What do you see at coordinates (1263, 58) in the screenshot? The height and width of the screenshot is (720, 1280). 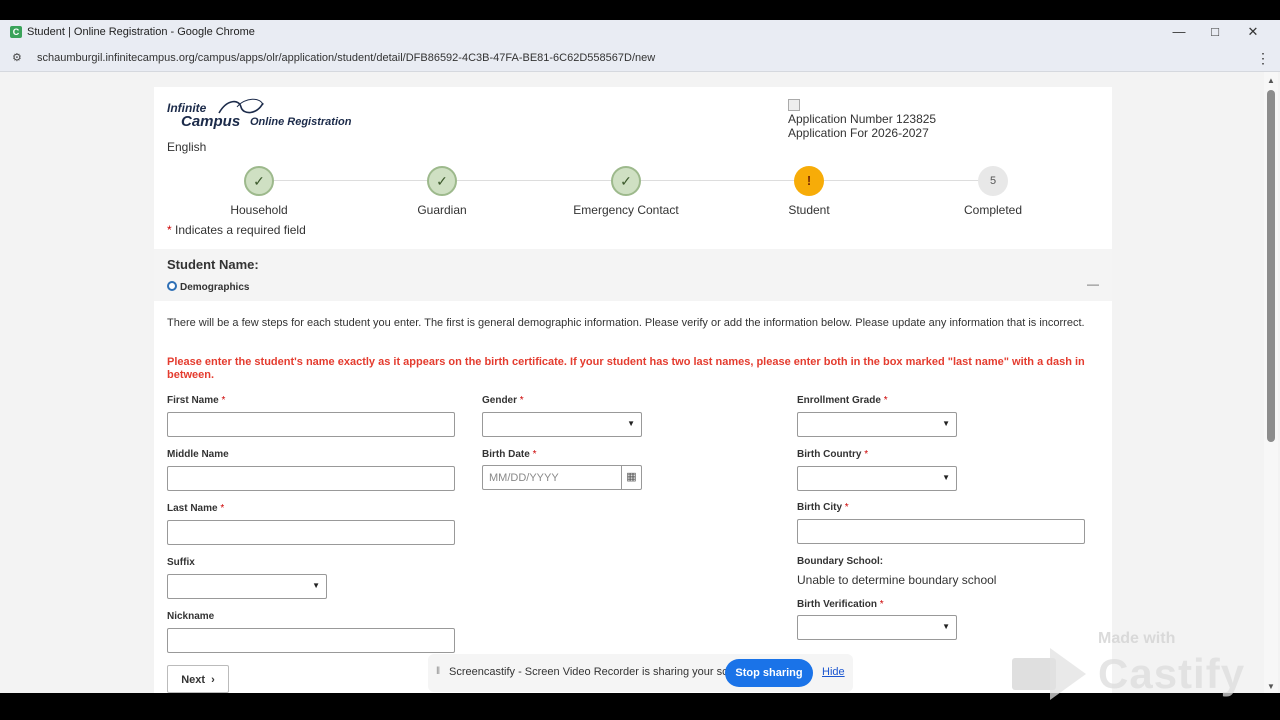 I see `more-options-icon: ⋮` at bounding box center [1263, 58].